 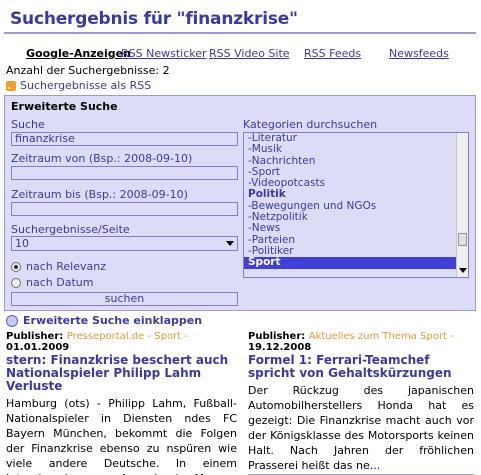 I want to click on date-from-input, so click(x=124, y=173).